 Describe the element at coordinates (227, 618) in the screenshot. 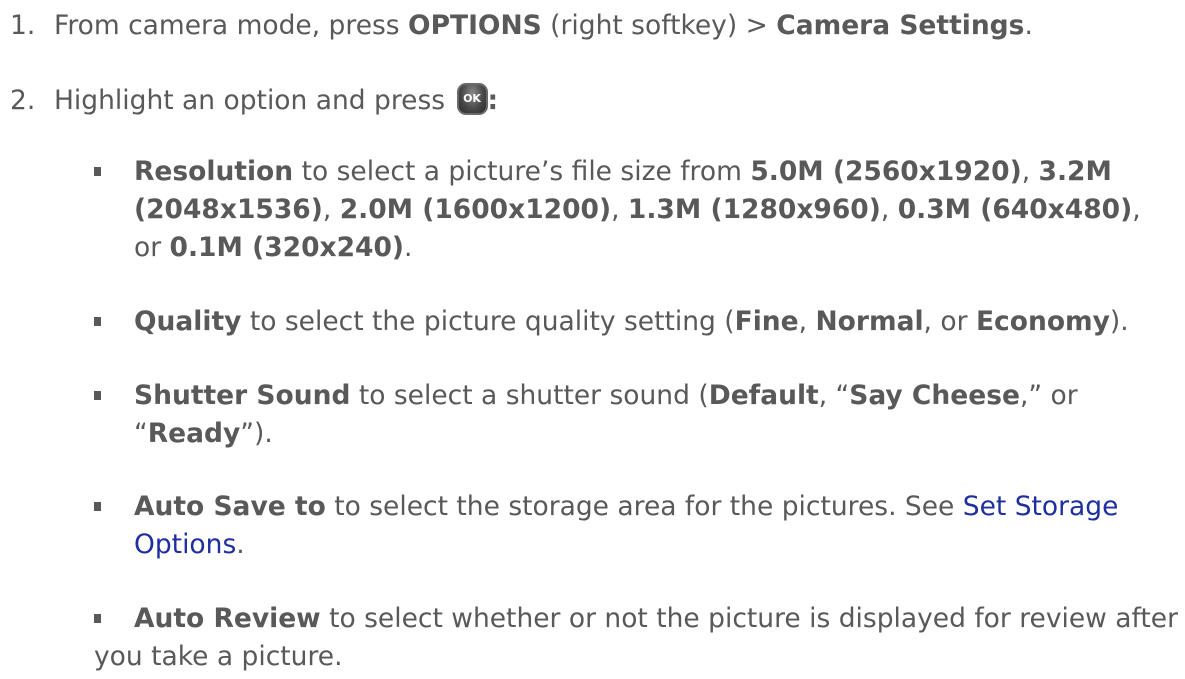

I see `option-term: Auto Review` at that location.